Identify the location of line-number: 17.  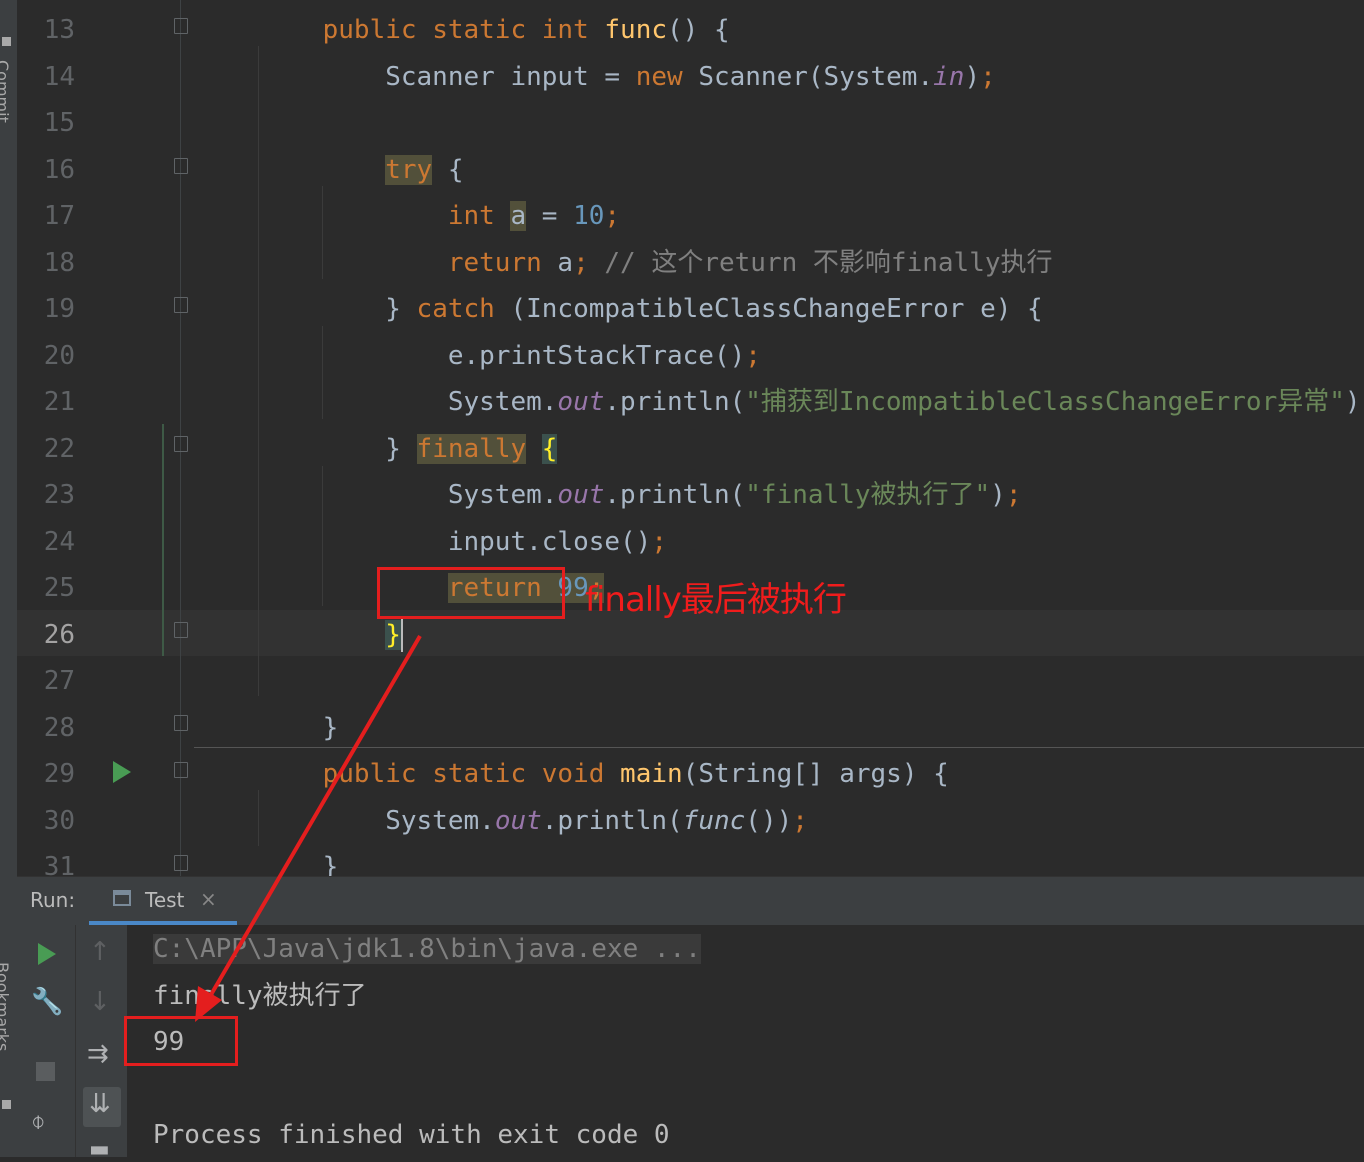
(59, 216).